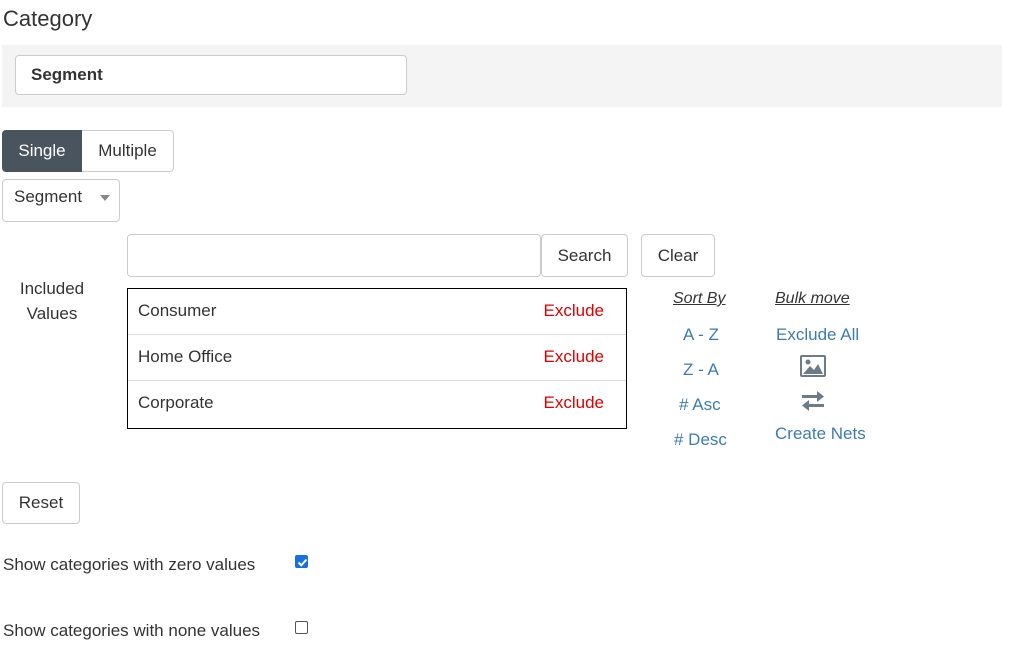  What do you see at coordinates (701, 335) in the screenshot?
I see `sort-a-z-link: A - Z` at bounding box center [701, 335].